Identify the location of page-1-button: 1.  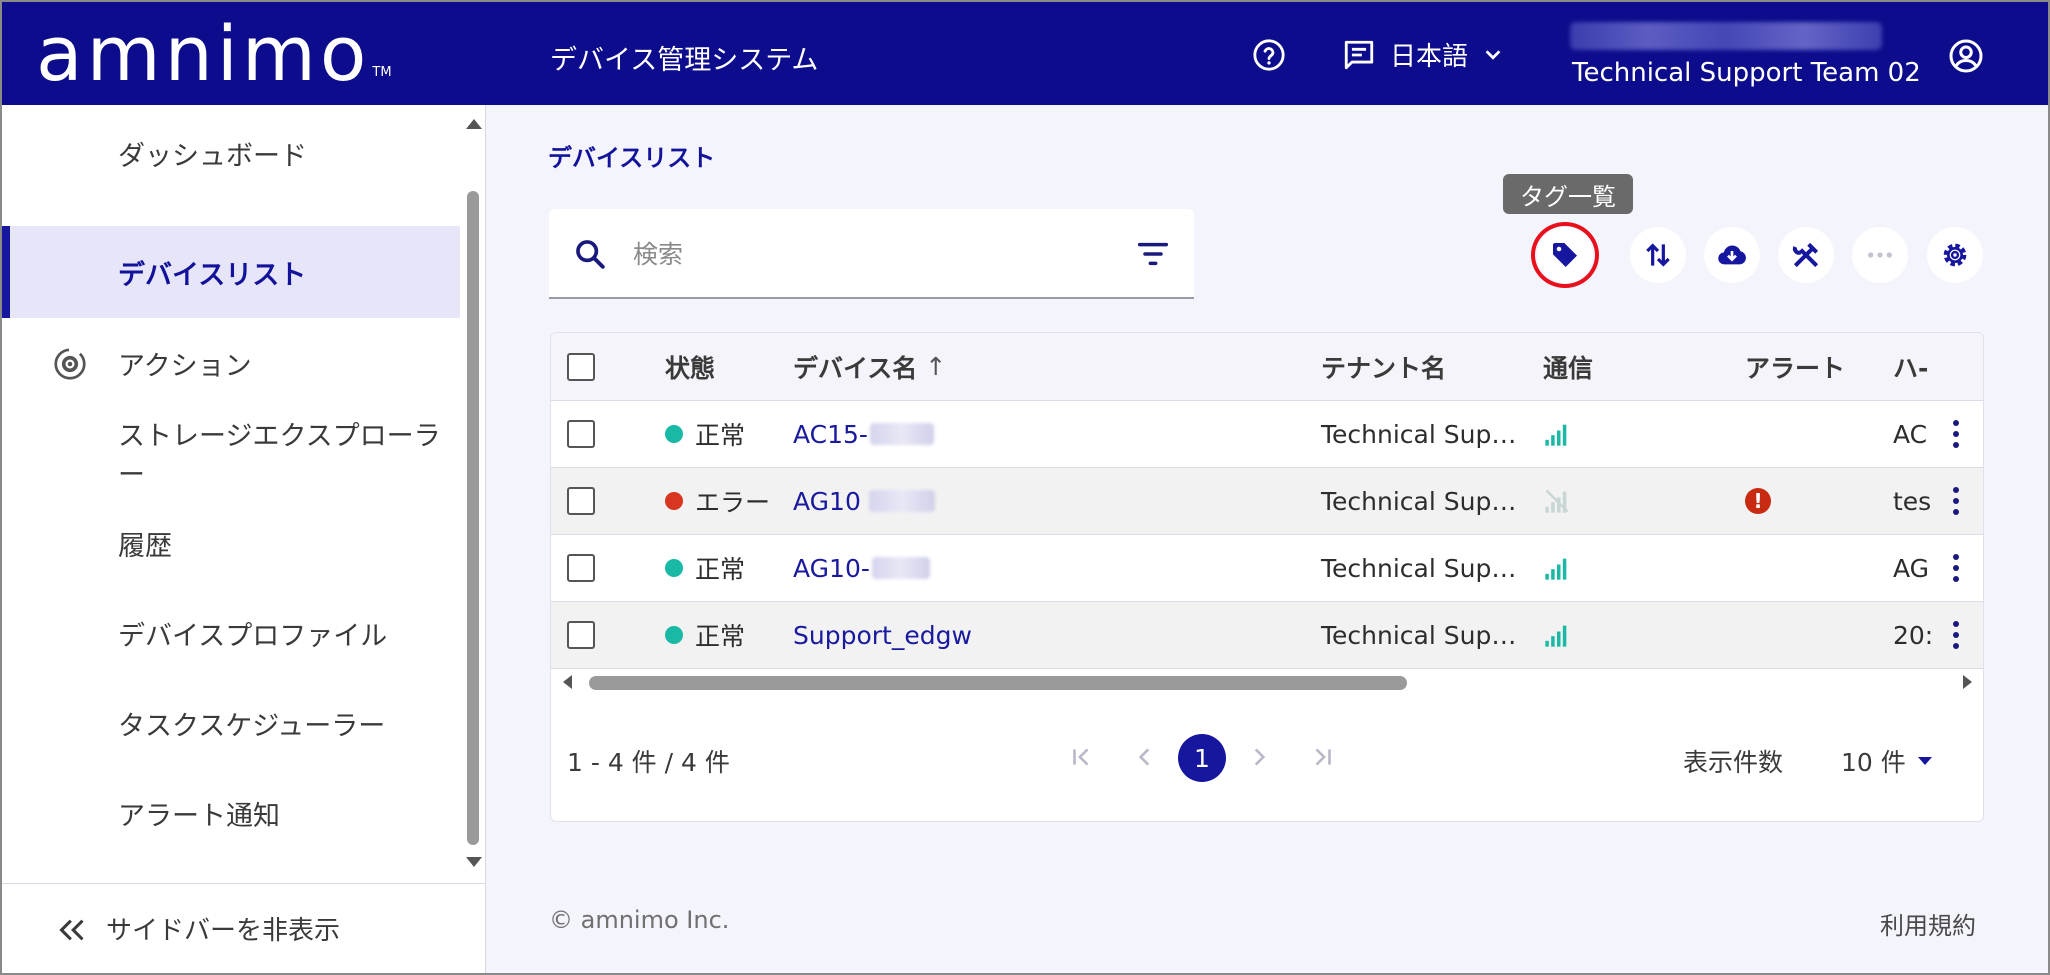
(1202, 758).